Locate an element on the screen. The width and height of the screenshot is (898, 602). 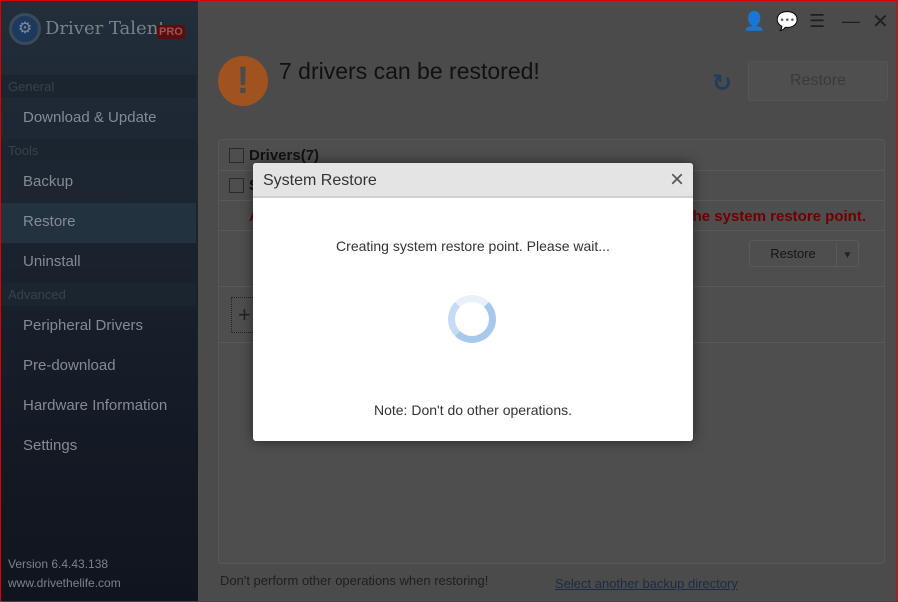
section-tools: Tools is located at coordinates (98, 150).